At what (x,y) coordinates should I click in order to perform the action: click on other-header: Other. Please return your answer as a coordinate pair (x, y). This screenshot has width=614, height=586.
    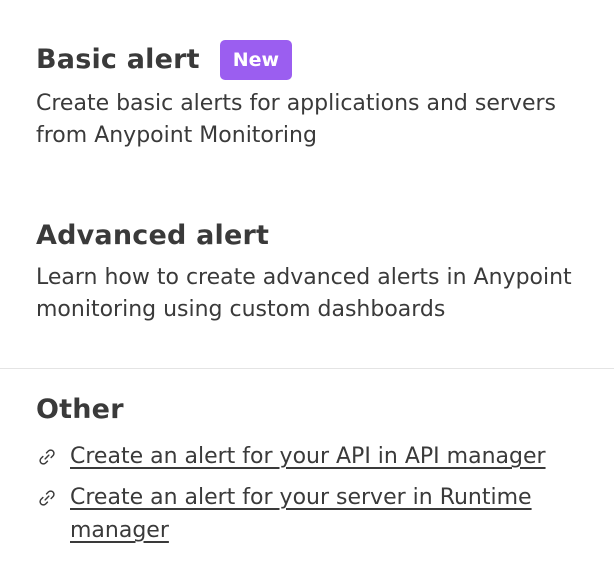
    Looking at the image, I should click on (315, 410).